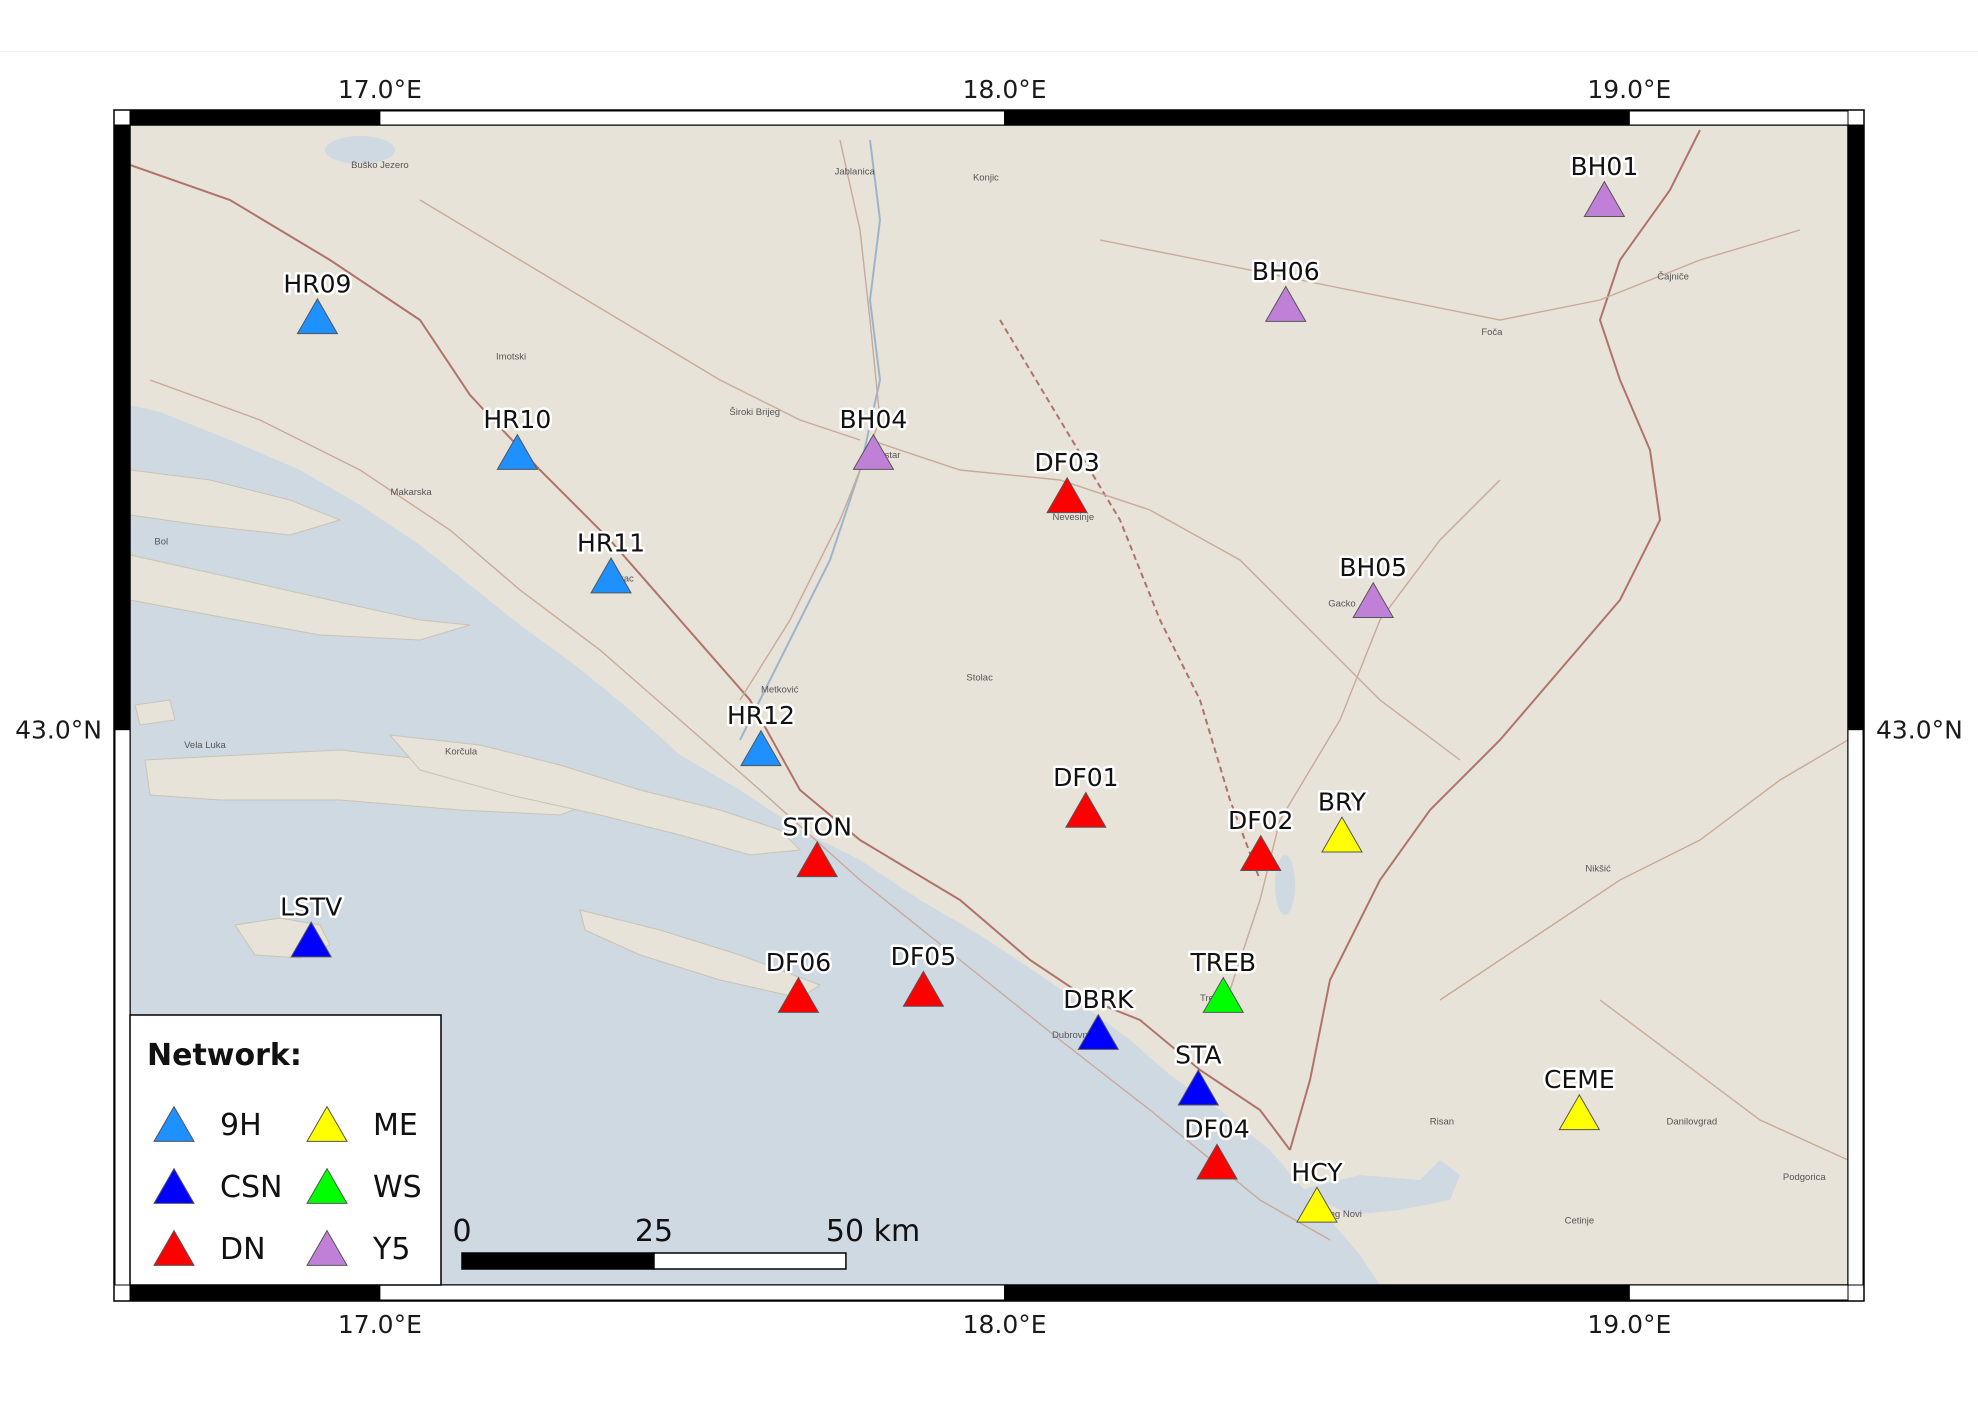  What do you see at coordinates (461, 751) in the screenshot?
I see `place-label: Korčula` at bounding box center [461, 751].